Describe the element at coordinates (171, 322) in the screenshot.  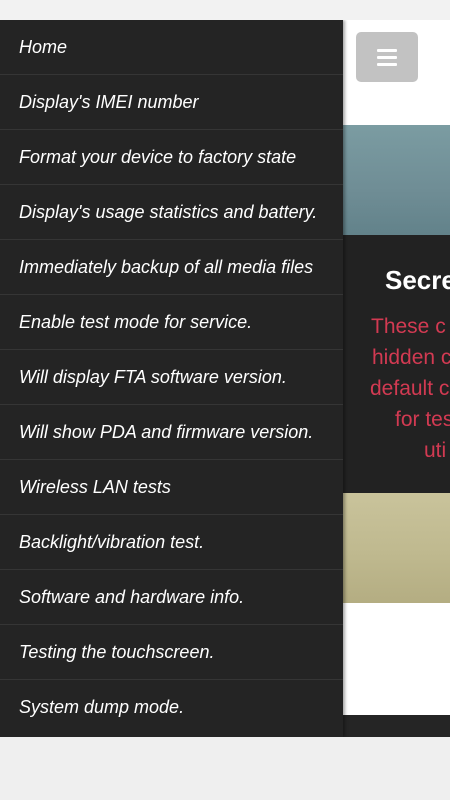
I see `drawer-item-test-mode: Enable test mode for service.` at that location.